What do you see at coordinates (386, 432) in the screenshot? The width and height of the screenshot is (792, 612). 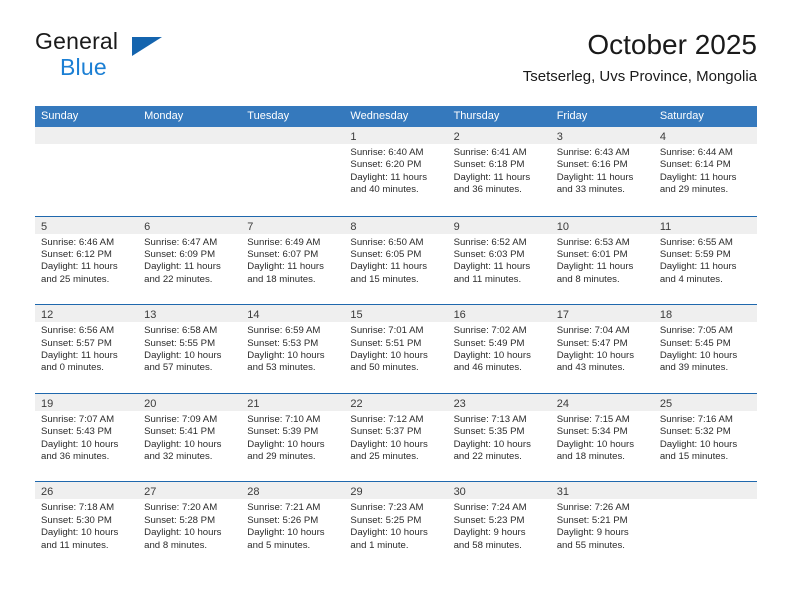 I see `sunset-text: Sunset: 5:37 PM` at bounding box center [386, 432].